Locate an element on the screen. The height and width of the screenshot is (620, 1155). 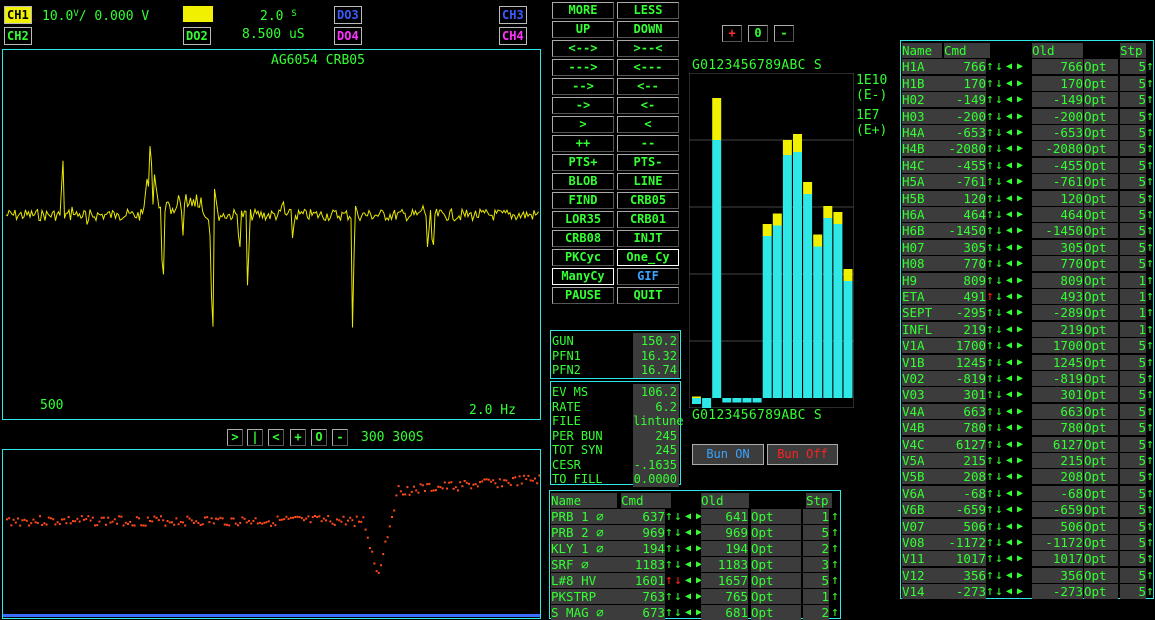
cmd-button-1-1: DOWN is located at coordinates (648, 29).